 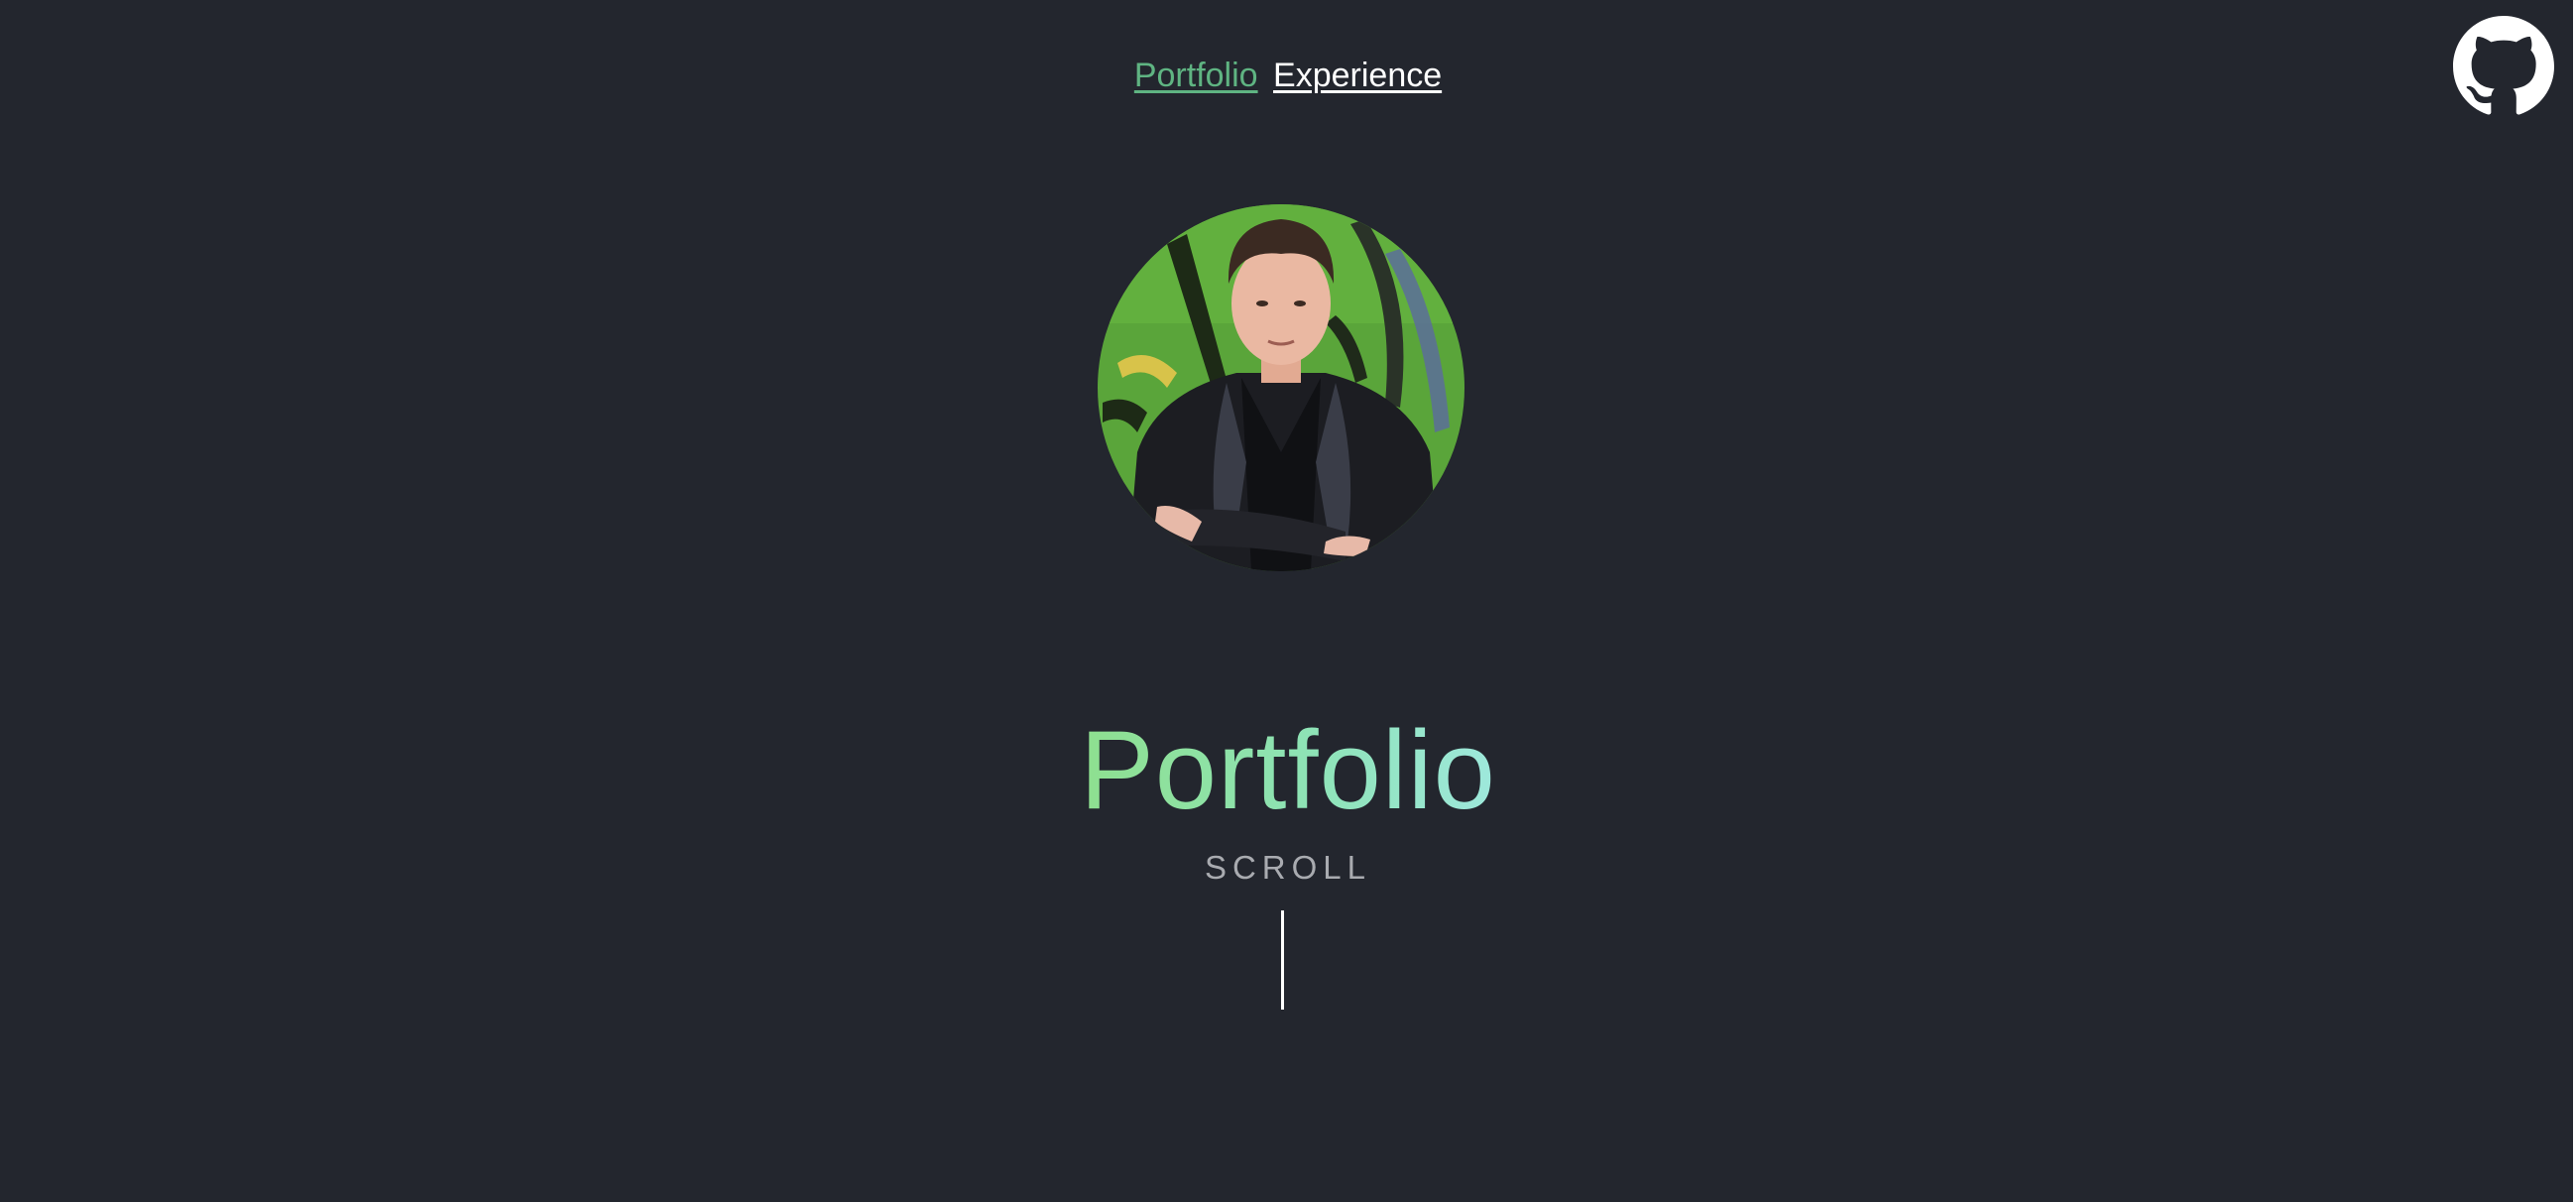 I want to click on hero-title: Portfolio, so click(x=1288, y=770).